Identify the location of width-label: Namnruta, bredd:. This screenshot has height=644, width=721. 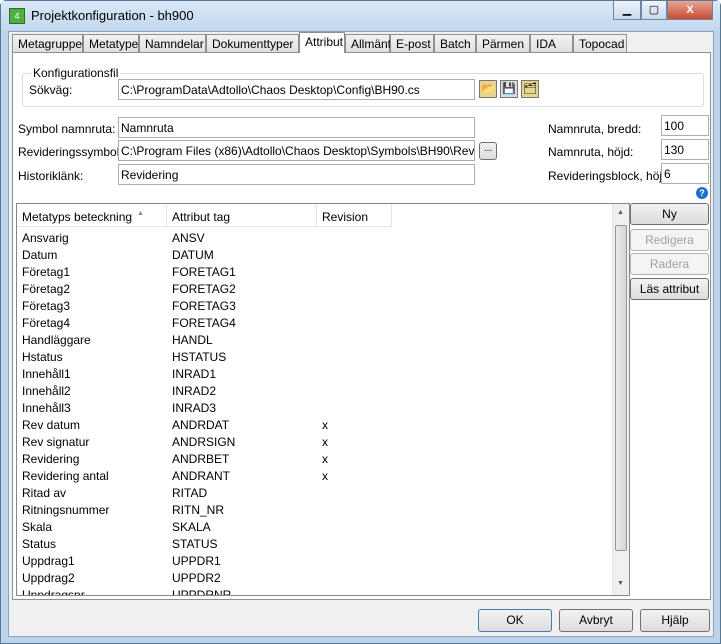
(595, 129).